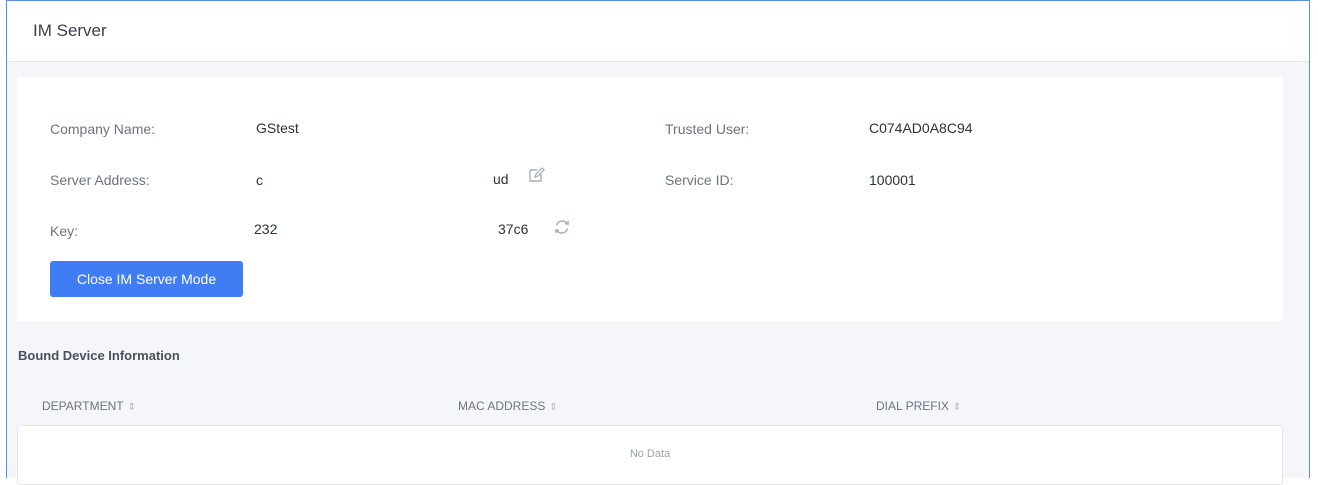 The width and height of the screenshot is (1318, 485). Describe the element at coordinates (146, 279) in the screenshot. I see `close-im-server-mode-button: Close IM Server Mode` at that location.